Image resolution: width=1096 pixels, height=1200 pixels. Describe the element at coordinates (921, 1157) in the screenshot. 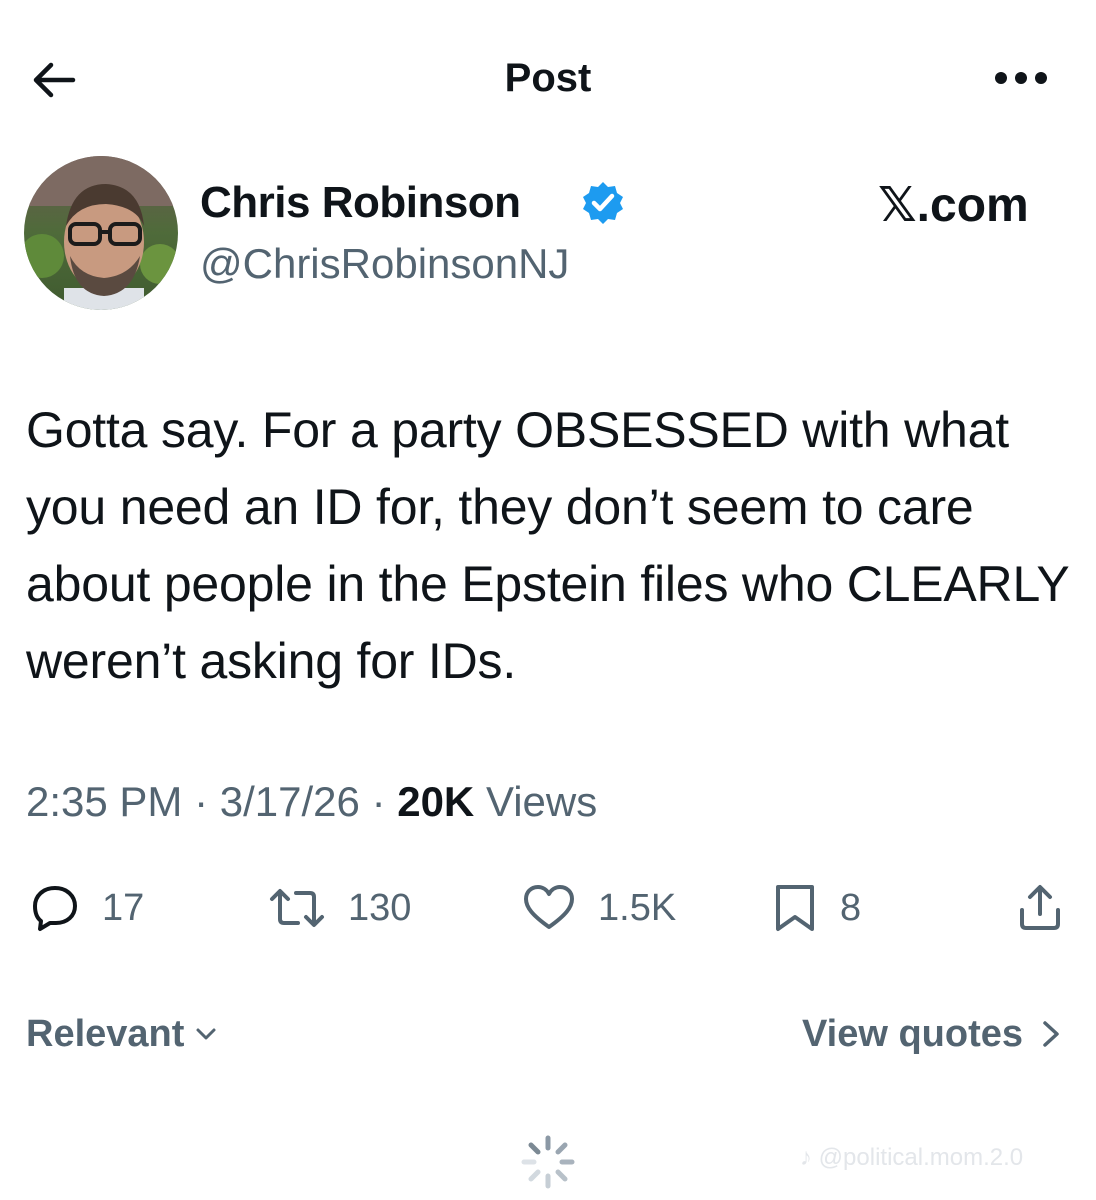

I see `watermark-text: @political.mom.2.0` at that location.